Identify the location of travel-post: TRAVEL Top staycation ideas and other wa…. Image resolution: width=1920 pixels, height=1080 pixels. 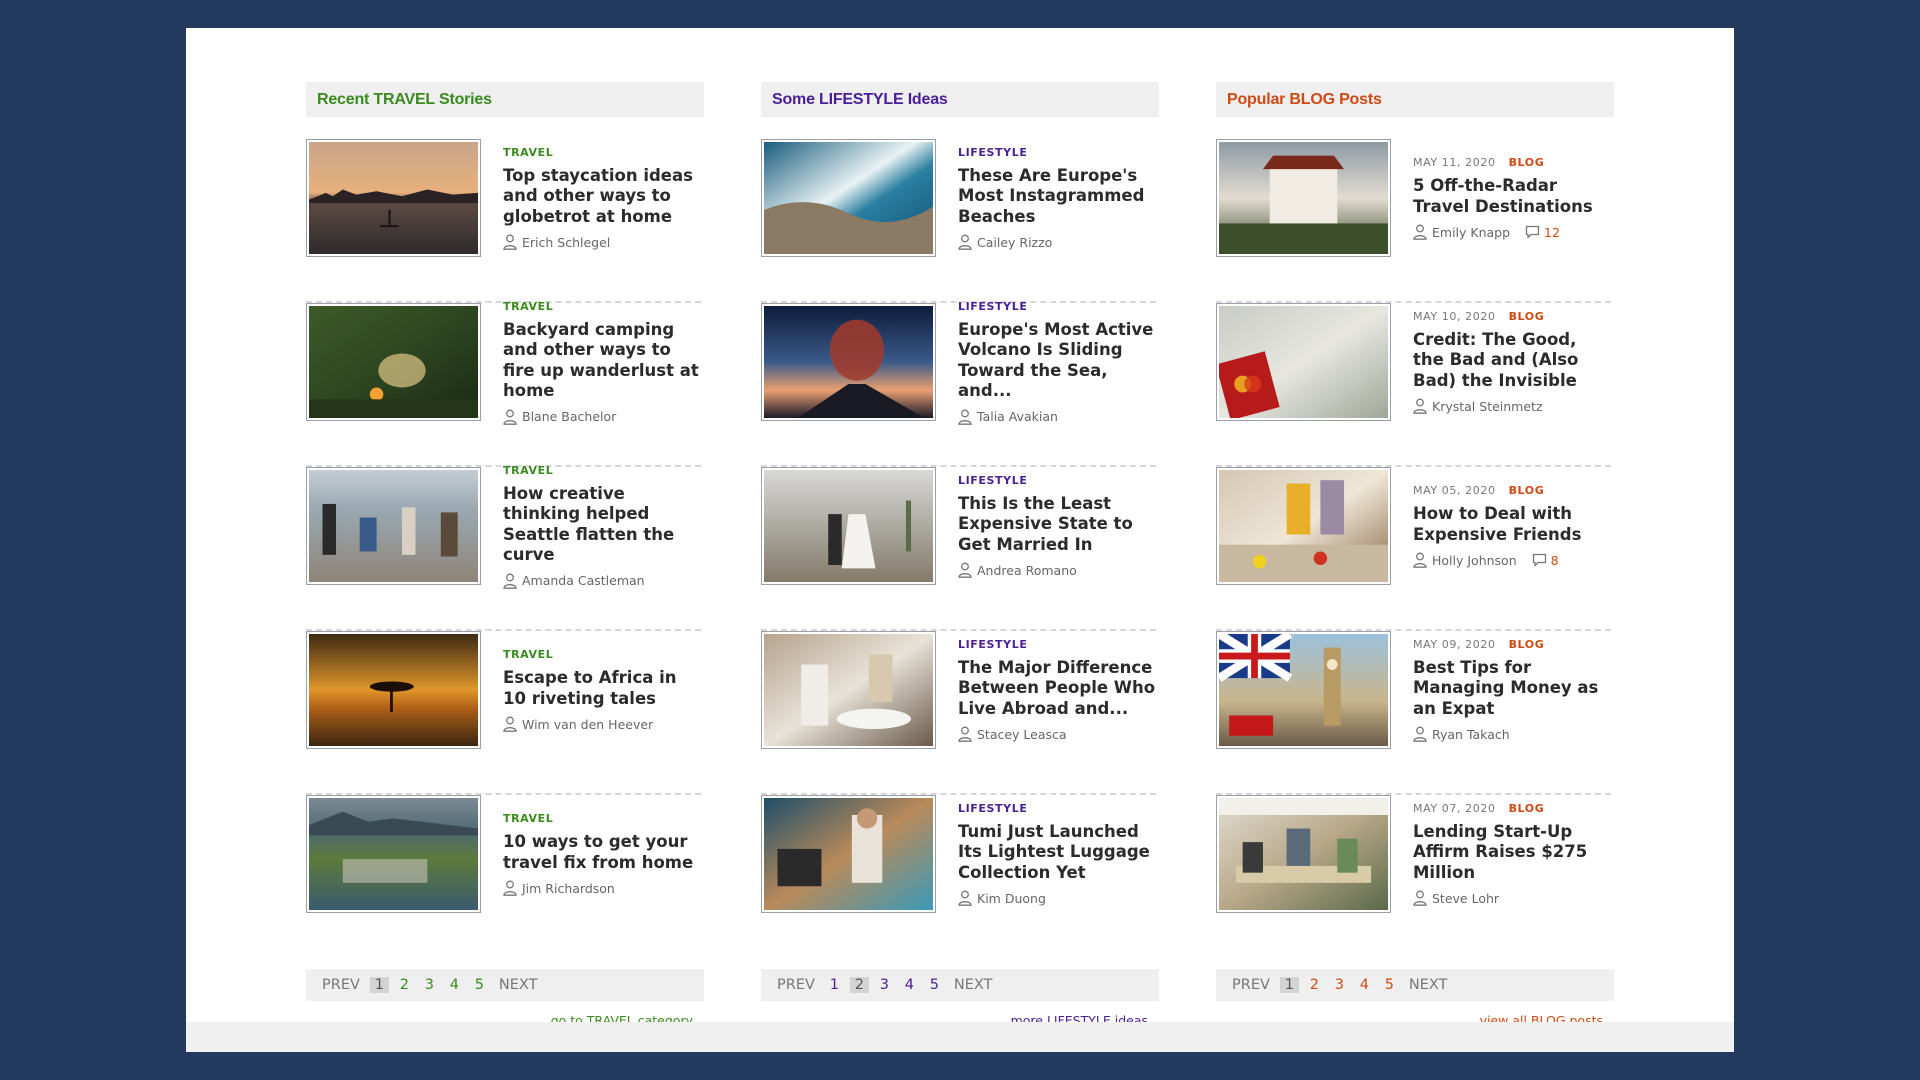
(503, 221).